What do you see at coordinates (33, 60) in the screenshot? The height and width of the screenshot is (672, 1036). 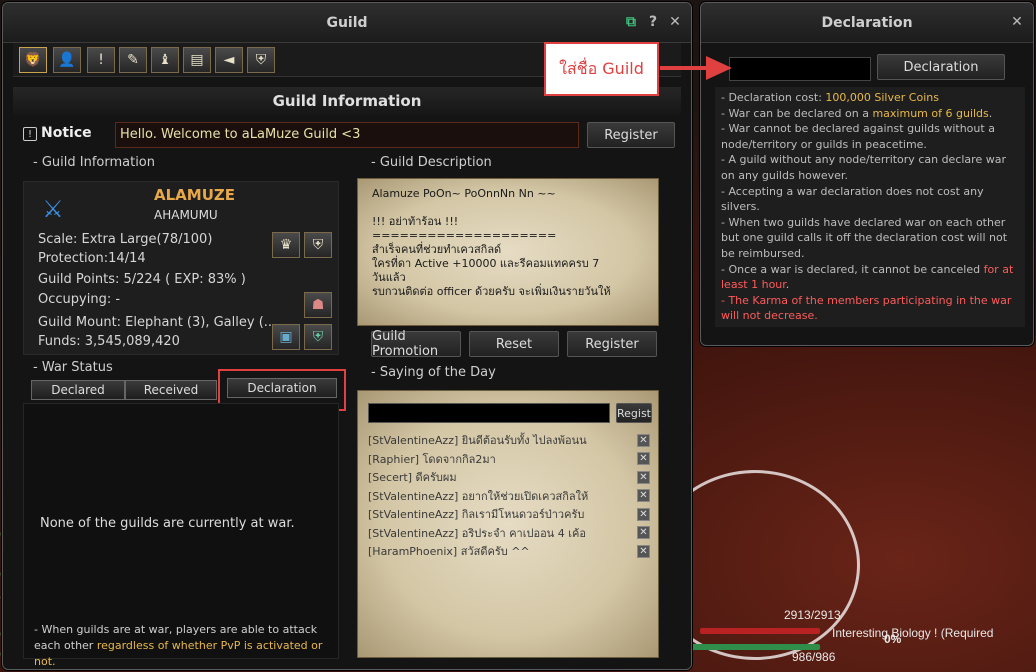 I see `guild-crest-icon: 🦁` at bounding box center [33, 60].